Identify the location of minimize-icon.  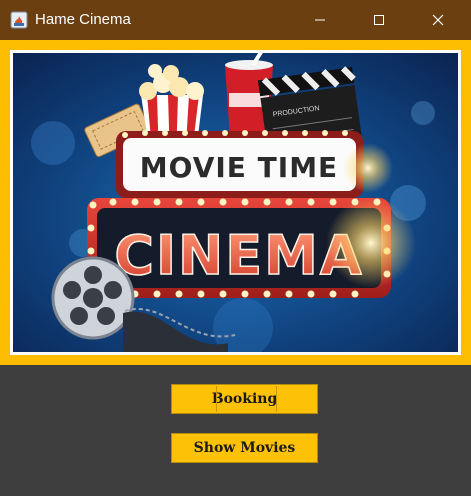
(320, 20).